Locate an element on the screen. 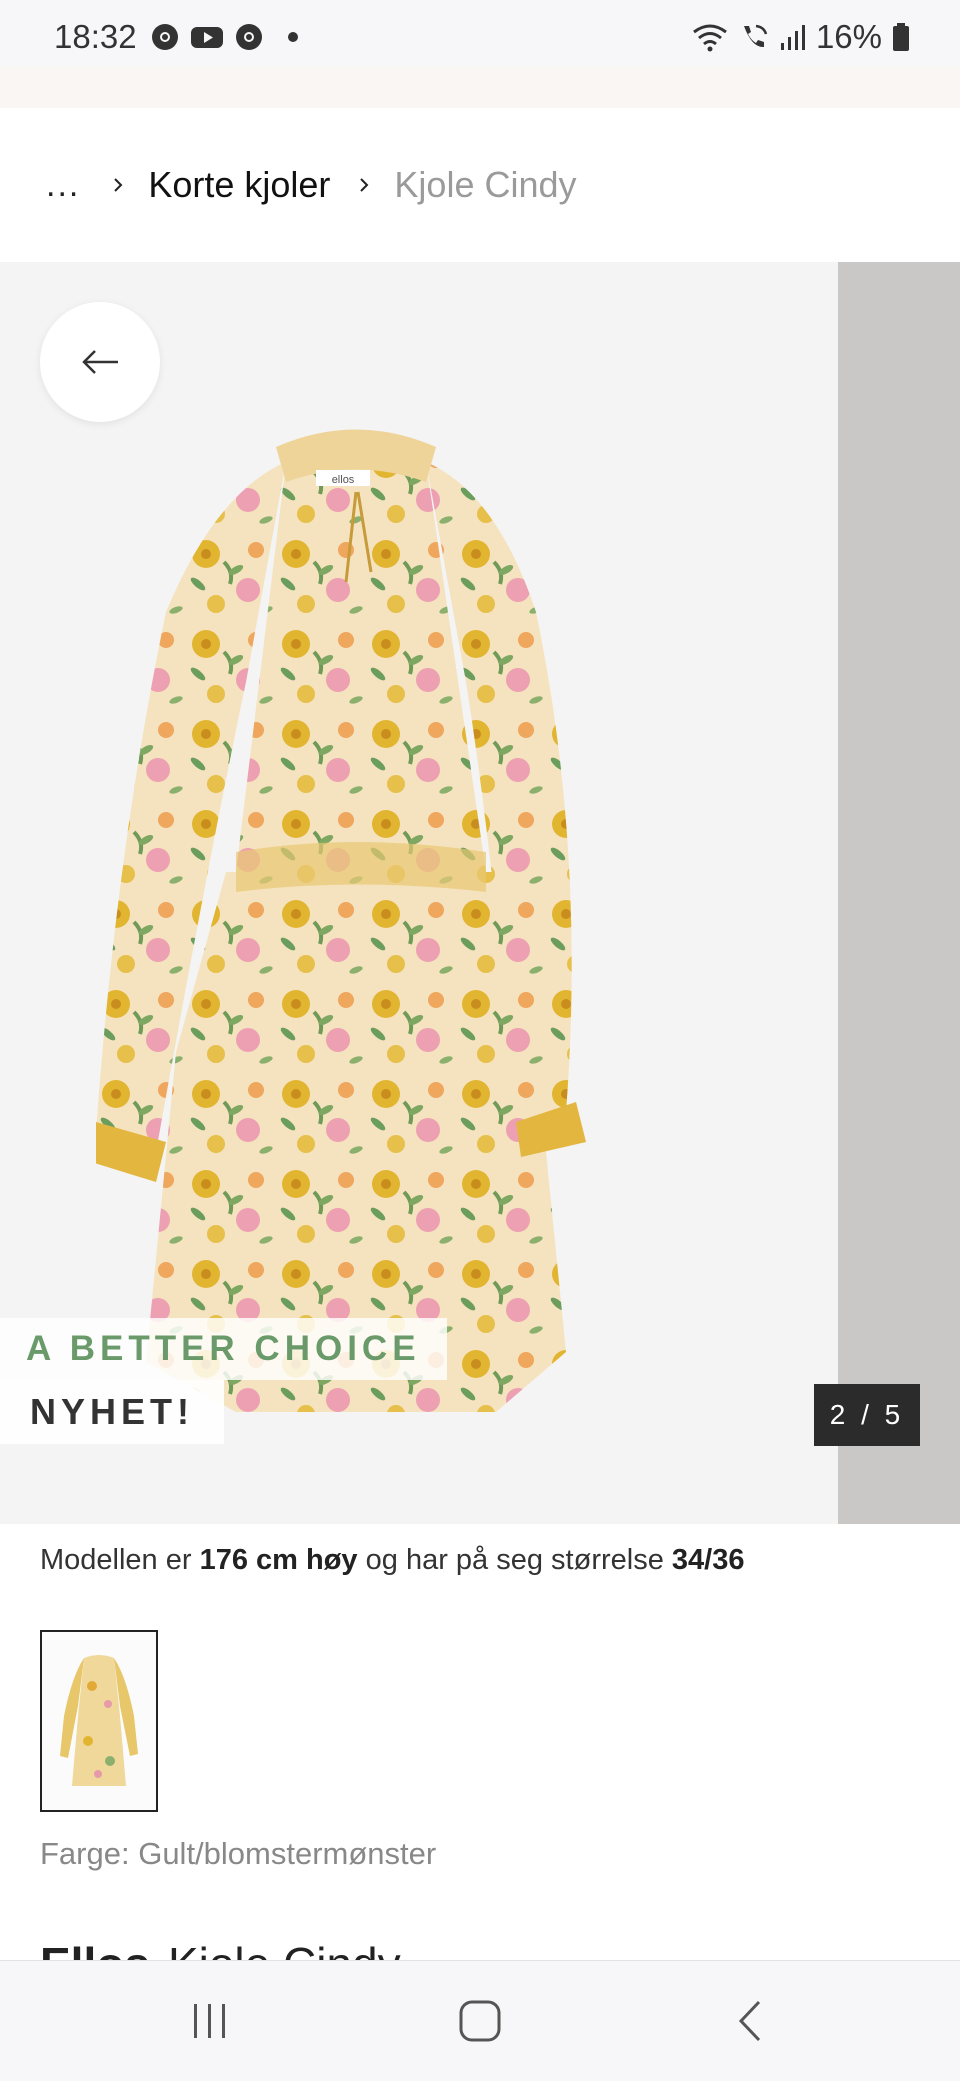  breadcrumb: ... Korte kjoler Kjole Cindy is located at coordinates (480, 185).